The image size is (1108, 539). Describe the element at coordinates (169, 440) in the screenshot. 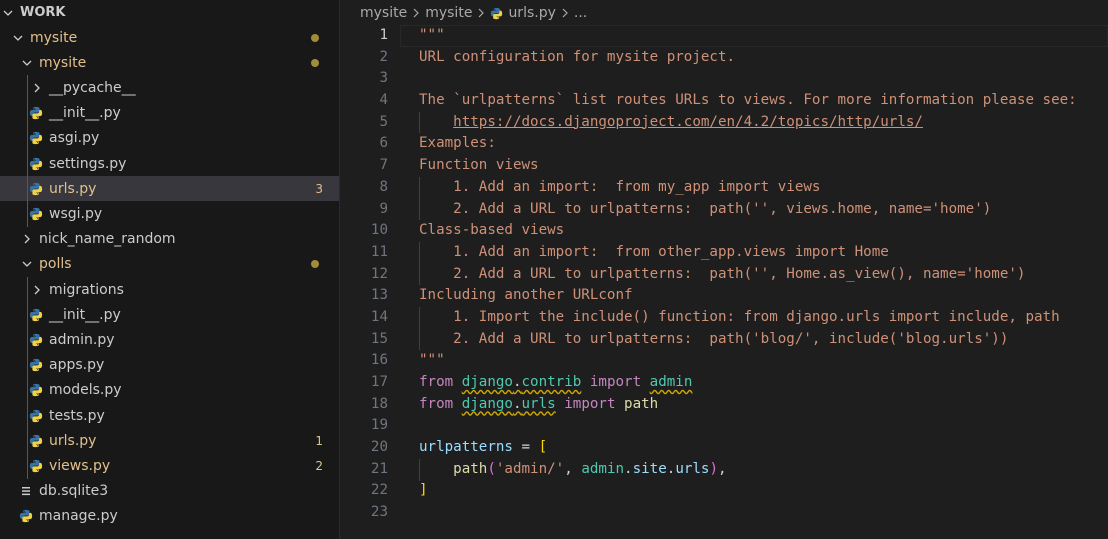

I see `file-item: urls.py 1` at that location.